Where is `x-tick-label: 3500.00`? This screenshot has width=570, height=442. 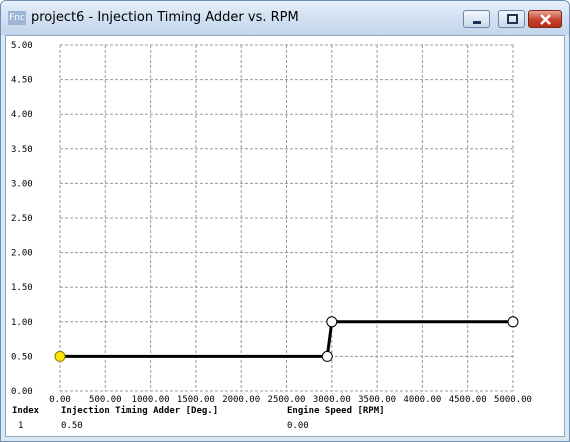 x-tick-label: 3500.00 is located at coordinates (377, 400).